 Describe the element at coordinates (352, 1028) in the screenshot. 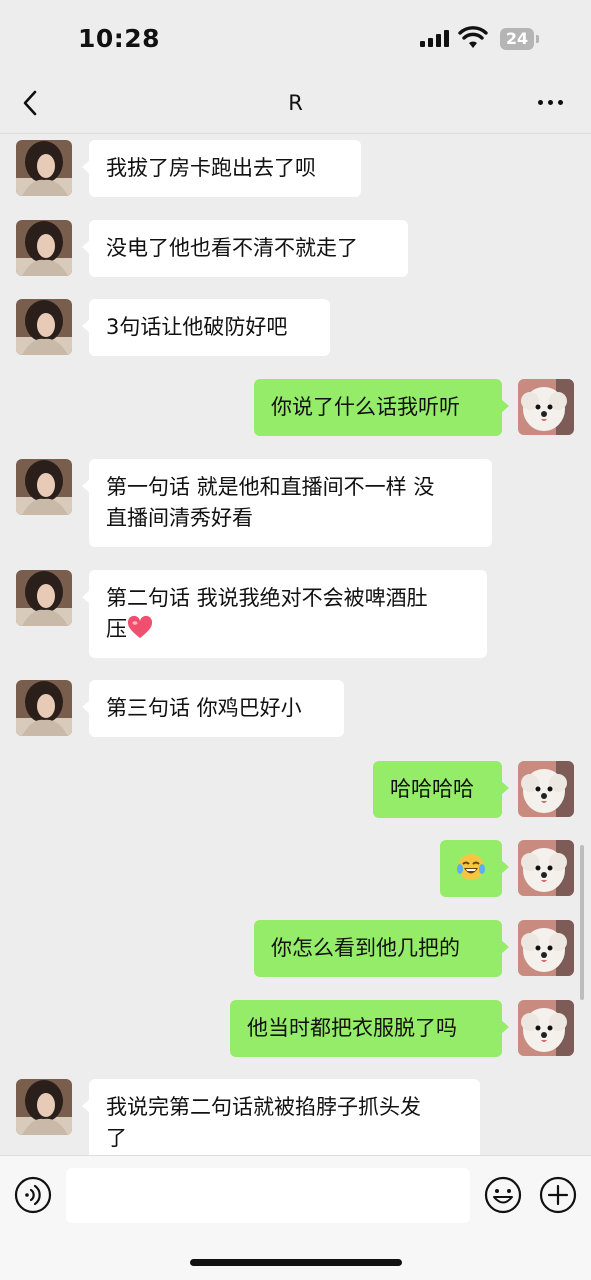

I see `message-text: 他当时都把衣服脱了吗` at that location.